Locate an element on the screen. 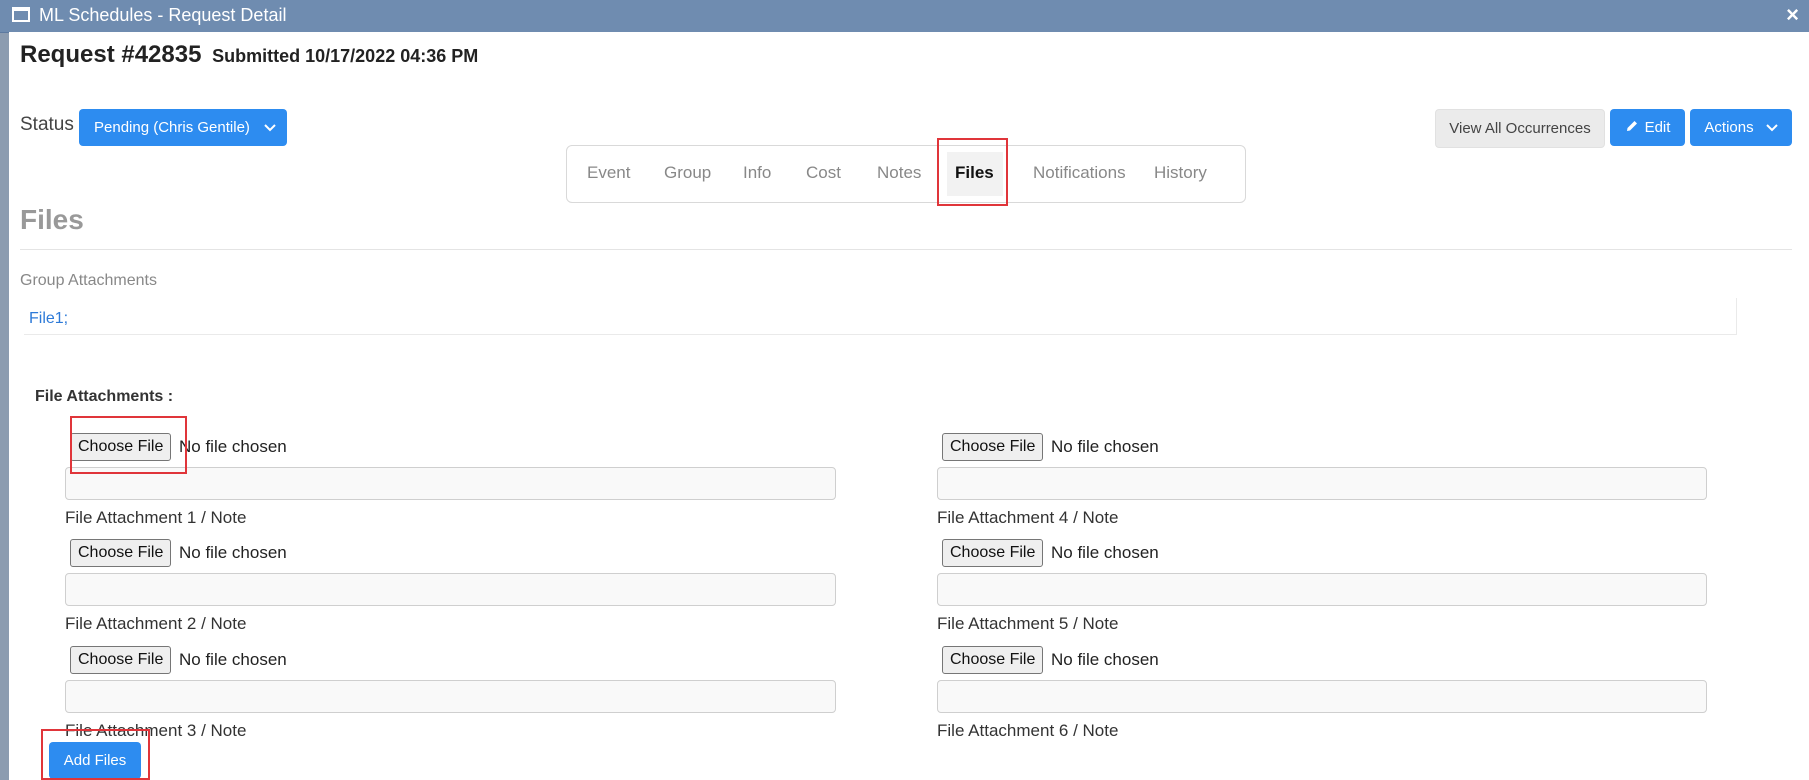 The image size is (1809, 780). note-label-2: File Attachment 2 / Note is located at coordinates (156, 623).